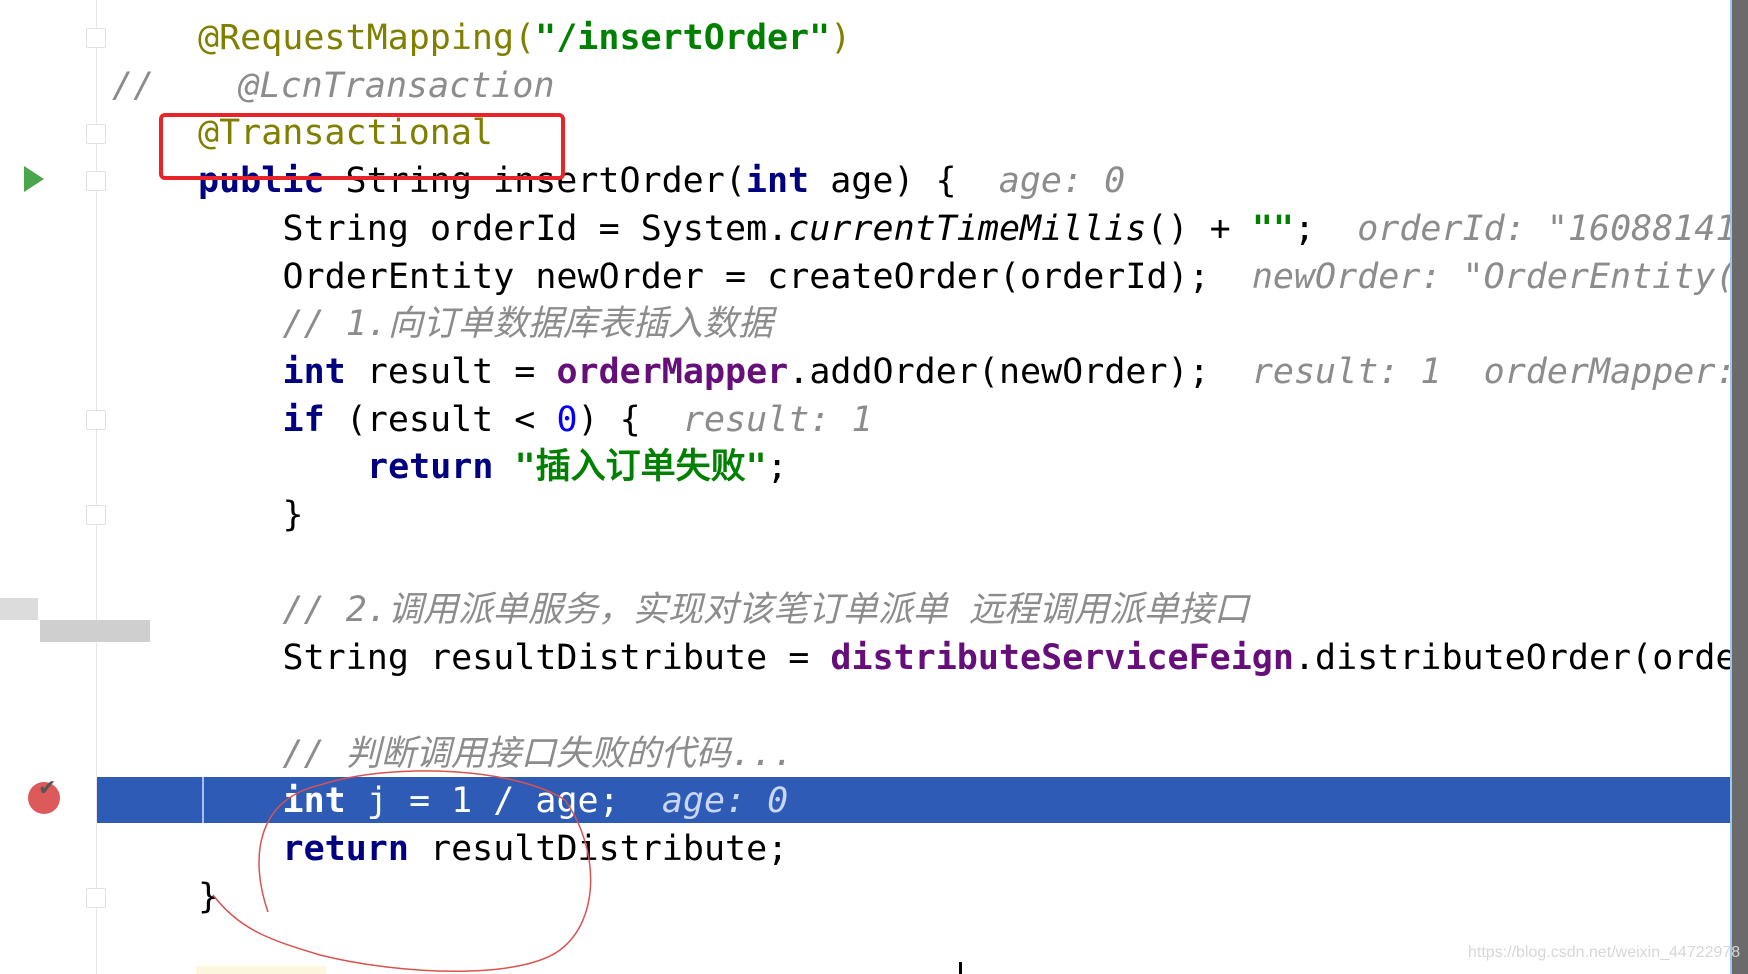 The height and width of the screenshot is (974, 1748). I want to click on text-caret, so click(960, 968).